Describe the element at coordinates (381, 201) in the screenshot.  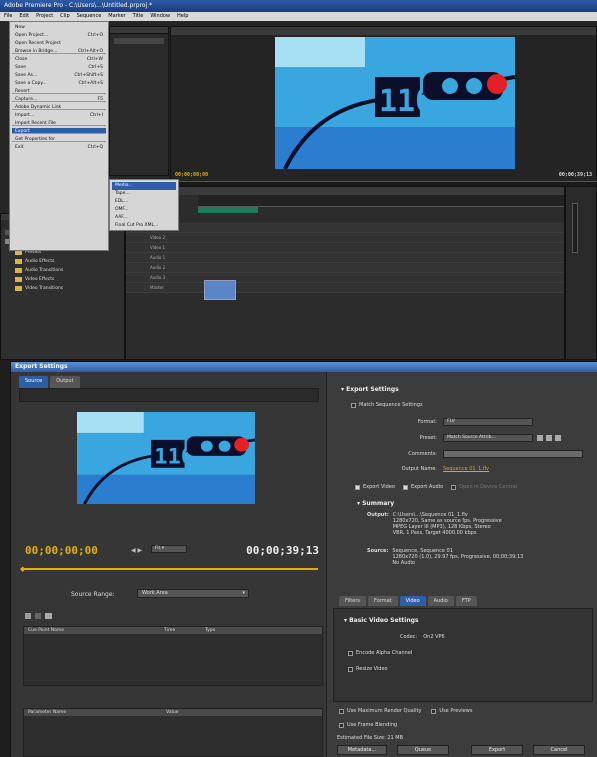
I see `timeline-ruler` at that location.